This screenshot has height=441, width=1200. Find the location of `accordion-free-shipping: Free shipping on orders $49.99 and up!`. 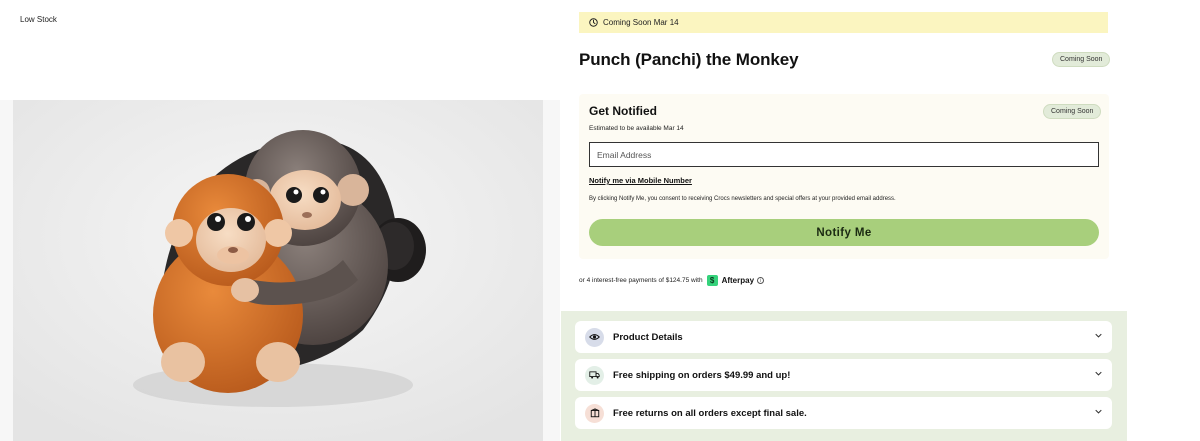

accordion-free-shipping: Free shipping on orders $49.99 and up! is located at coordinates (843, 375).